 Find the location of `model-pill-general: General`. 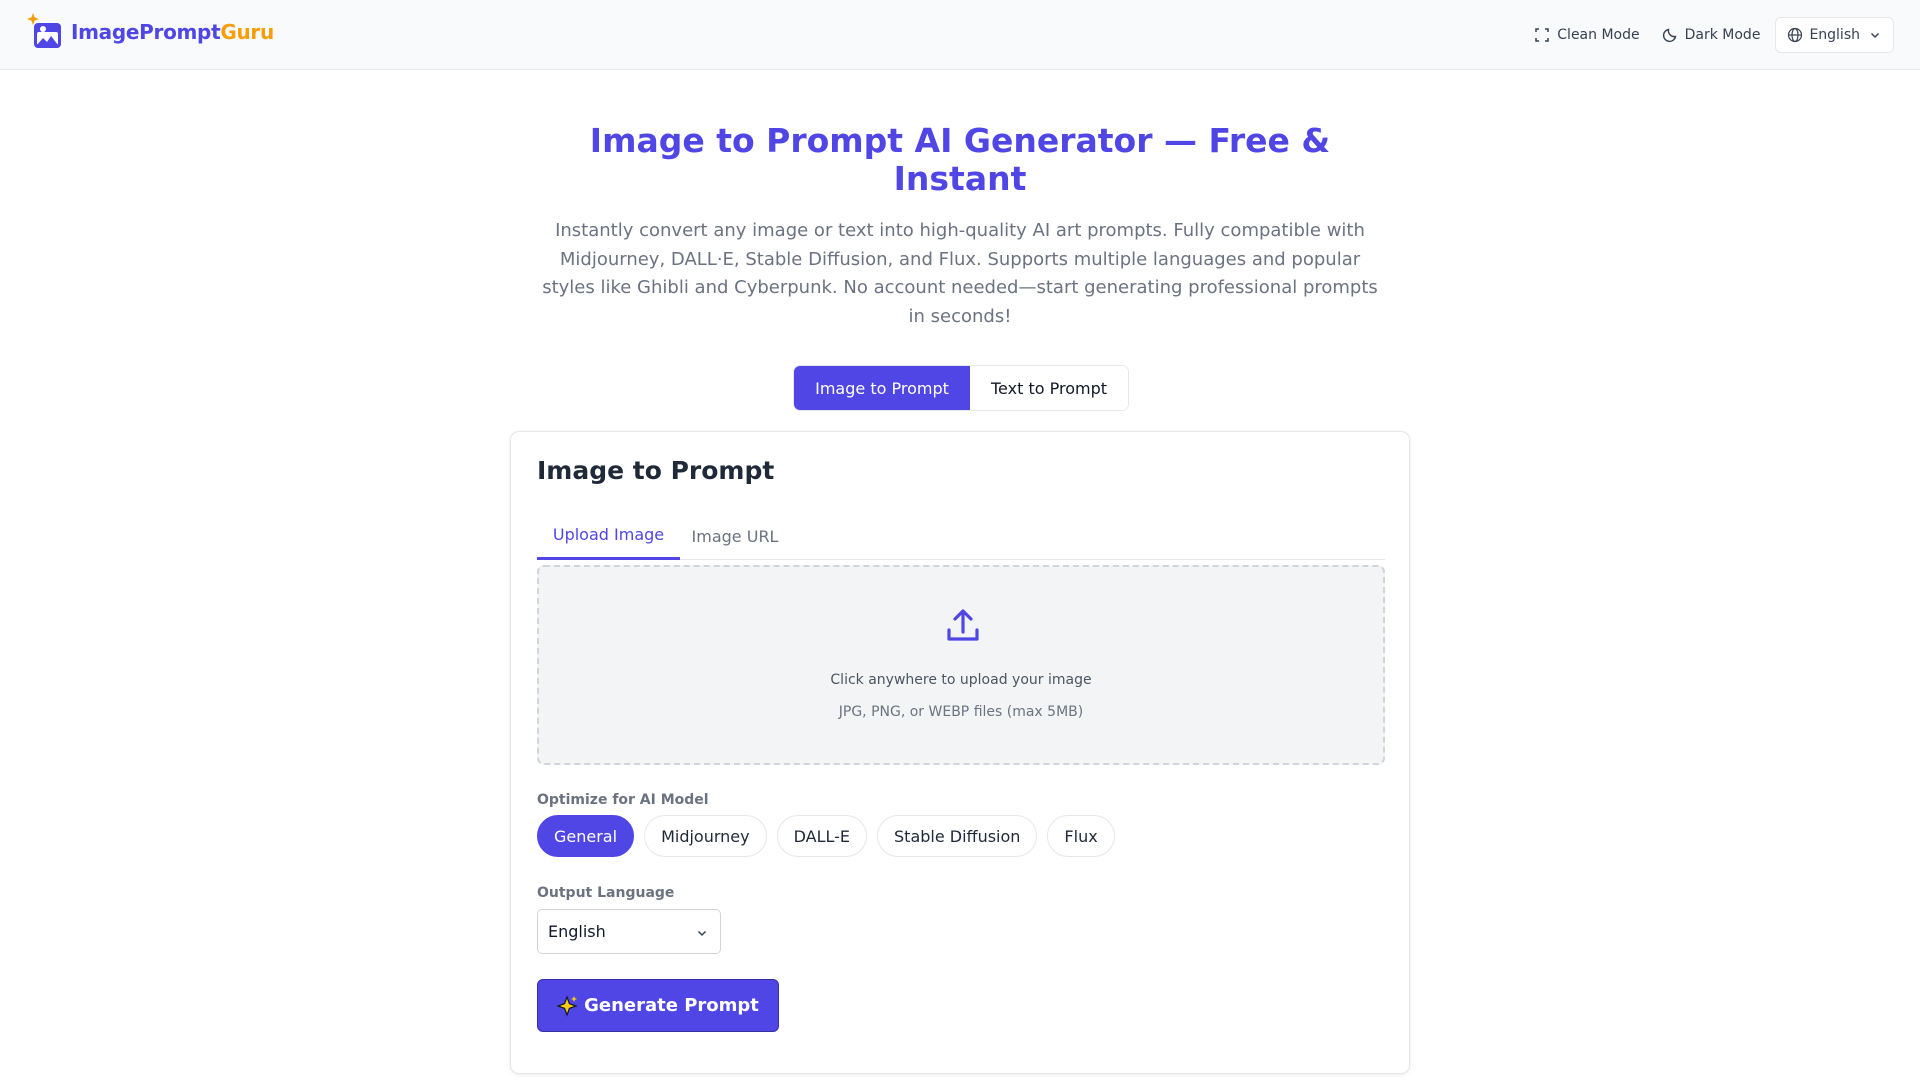

model-pill-general: General is located at coordinates (586, 836).